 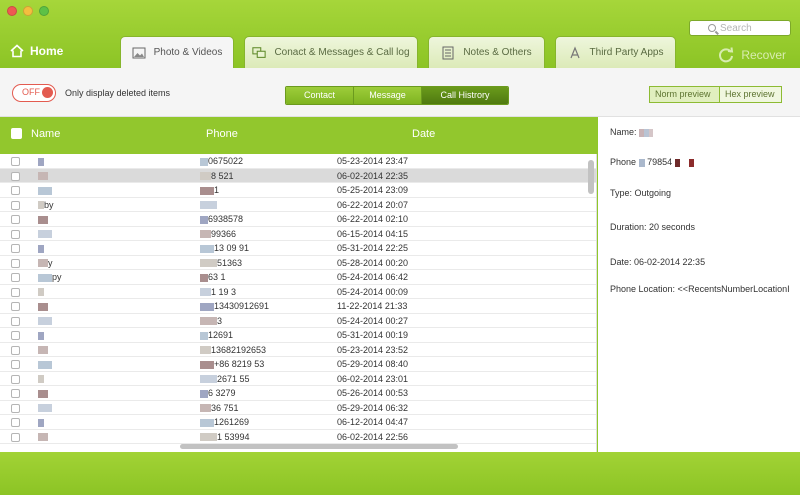 I want to click on row-date: 11-22-2014 21:33, so click(x=372, y=306).